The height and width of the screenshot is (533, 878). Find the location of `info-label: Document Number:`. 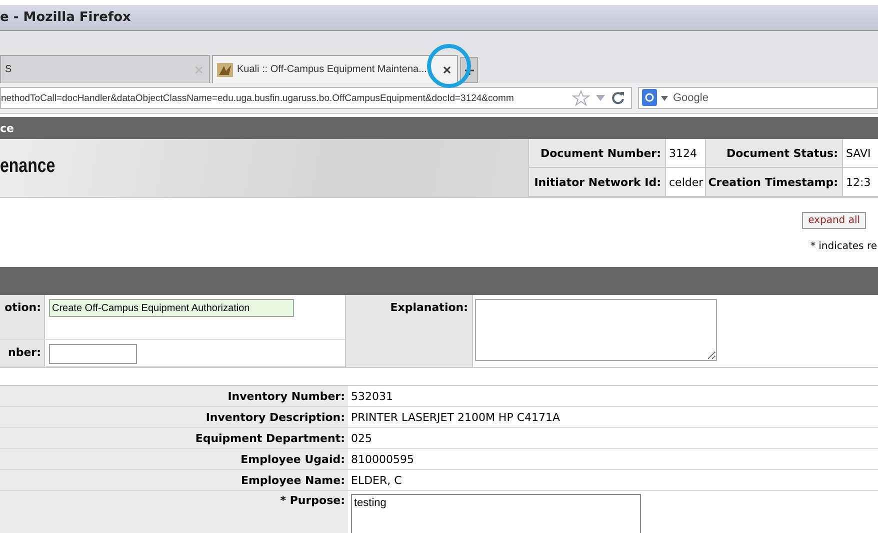

info-label: Document Number: is located at coordinates (596, 153).